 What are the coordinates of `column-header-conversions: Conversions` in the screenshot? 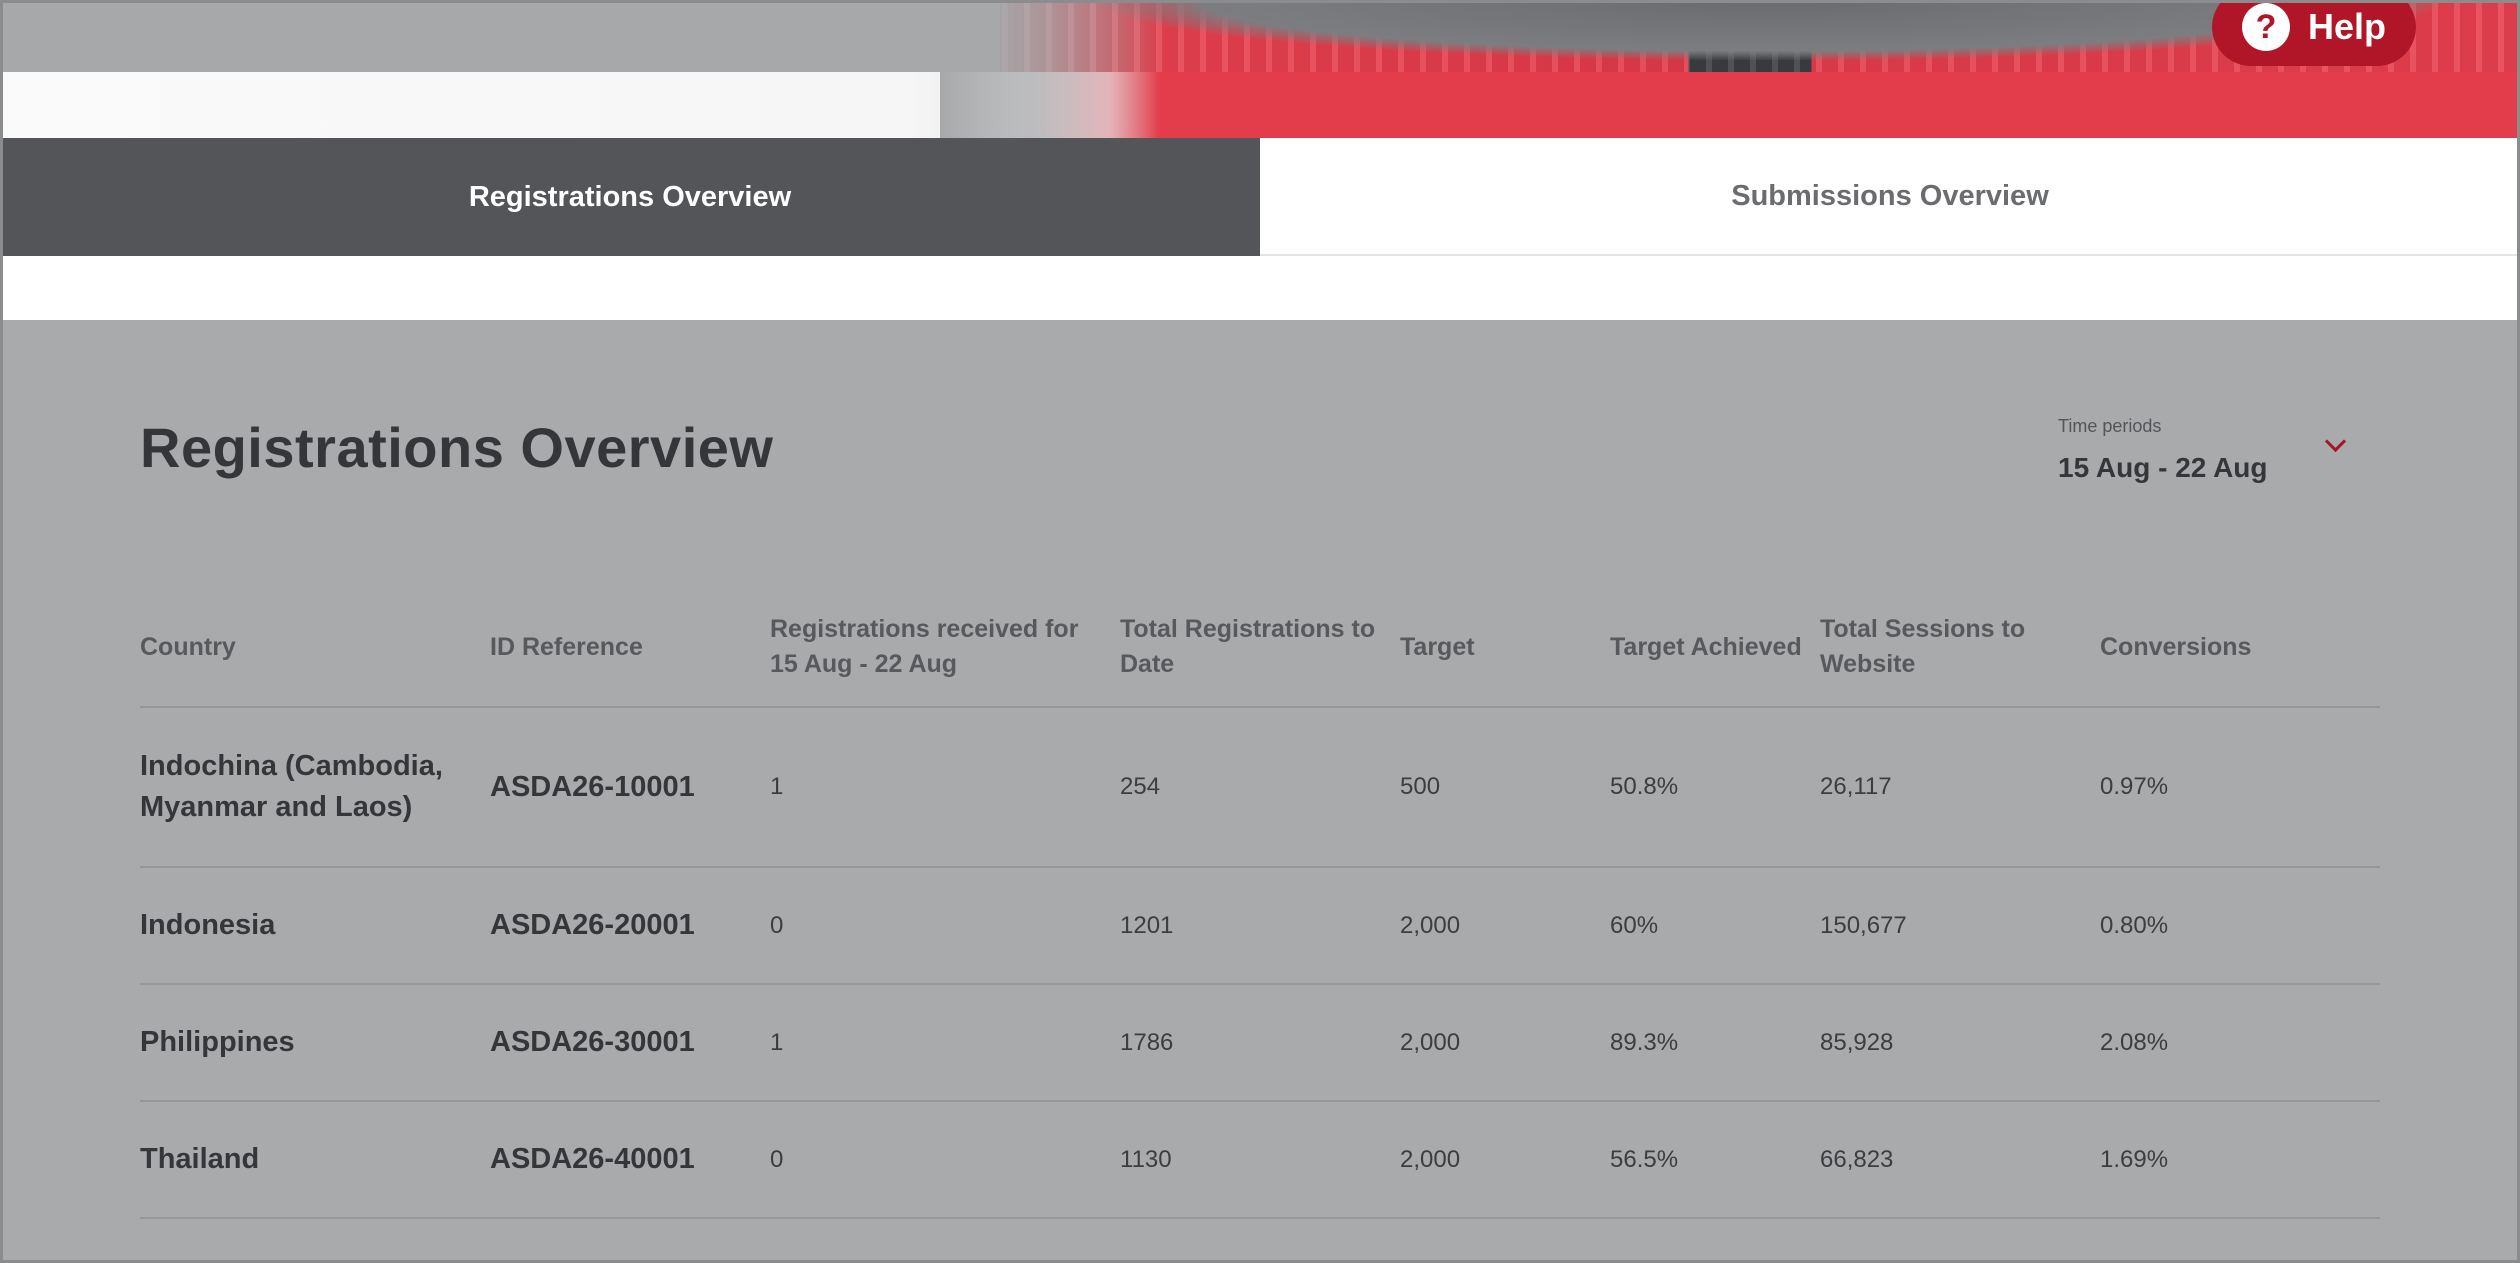 It's located at (2176, 646).